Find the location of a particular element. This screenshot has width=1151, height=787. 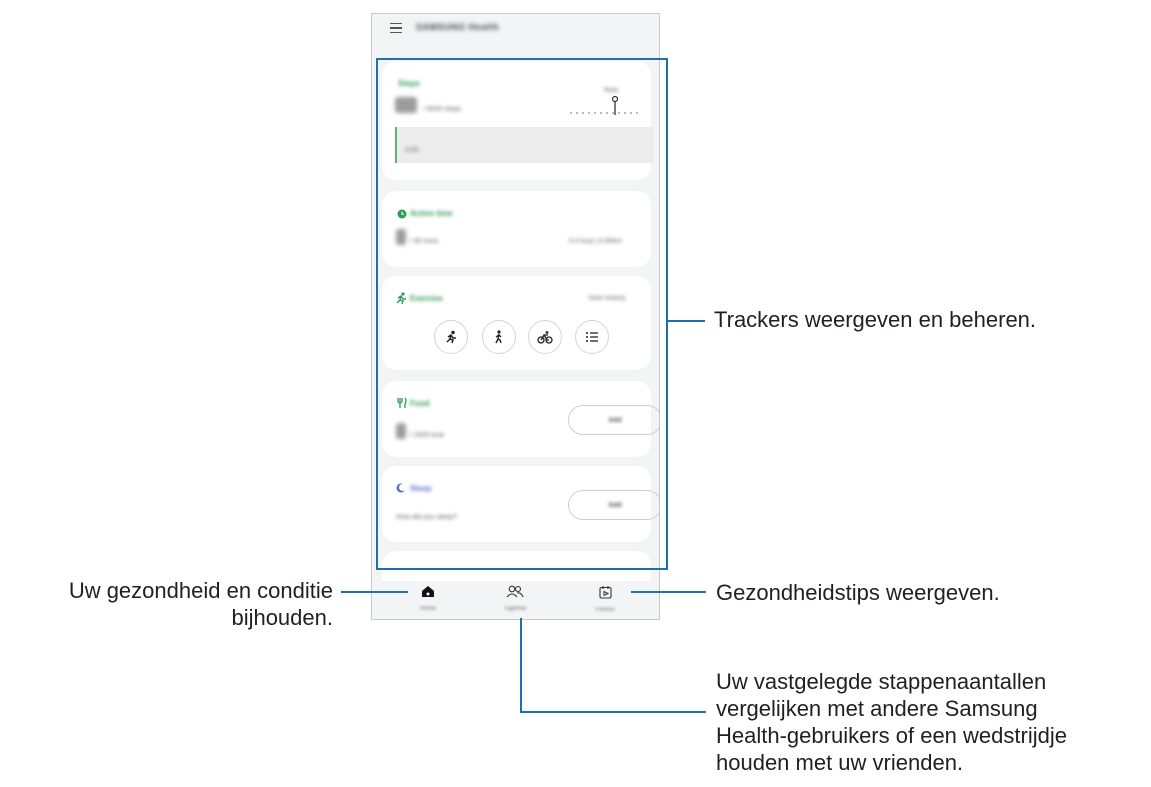

food-add-label: Add is located at coordinates (615, 420).